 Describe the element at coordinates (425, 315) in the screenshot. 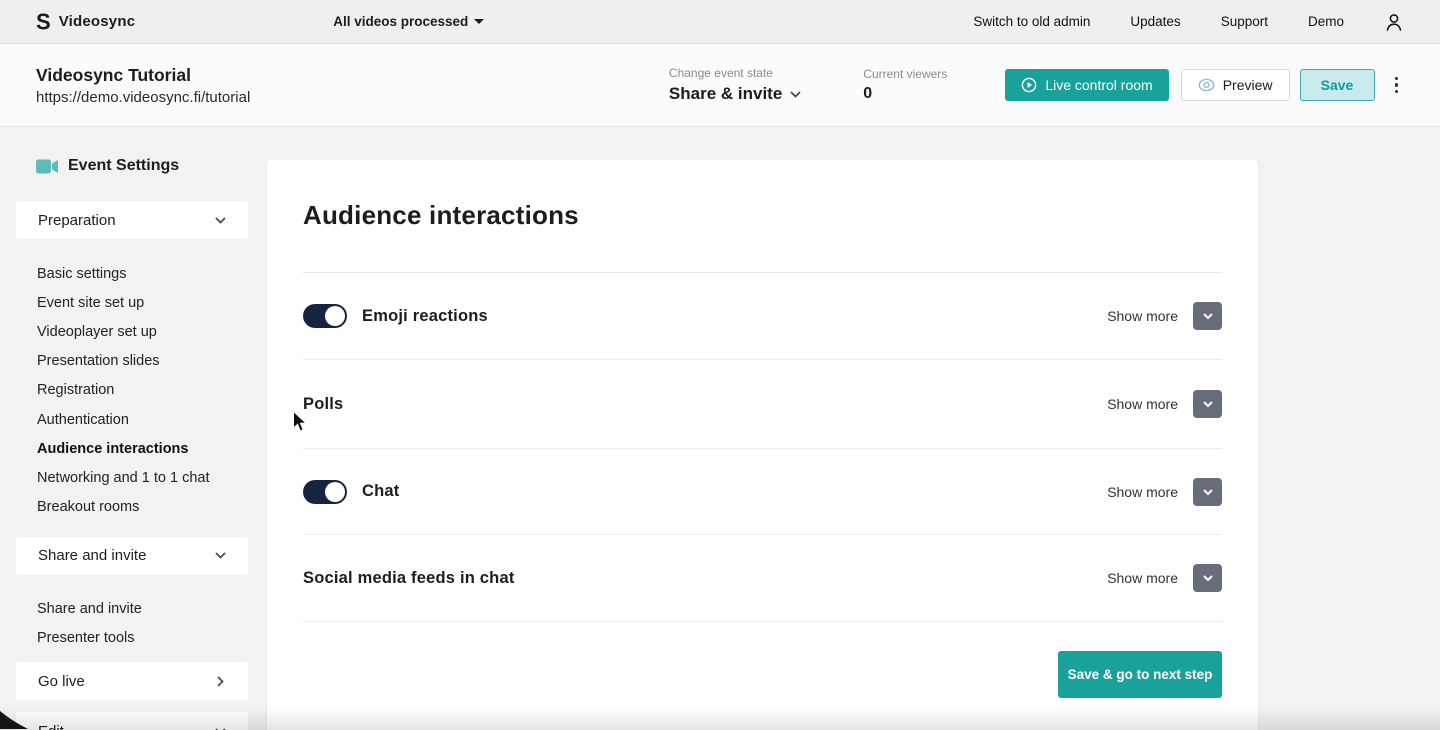

I see `setting-label: Emoji reactions` at that location.